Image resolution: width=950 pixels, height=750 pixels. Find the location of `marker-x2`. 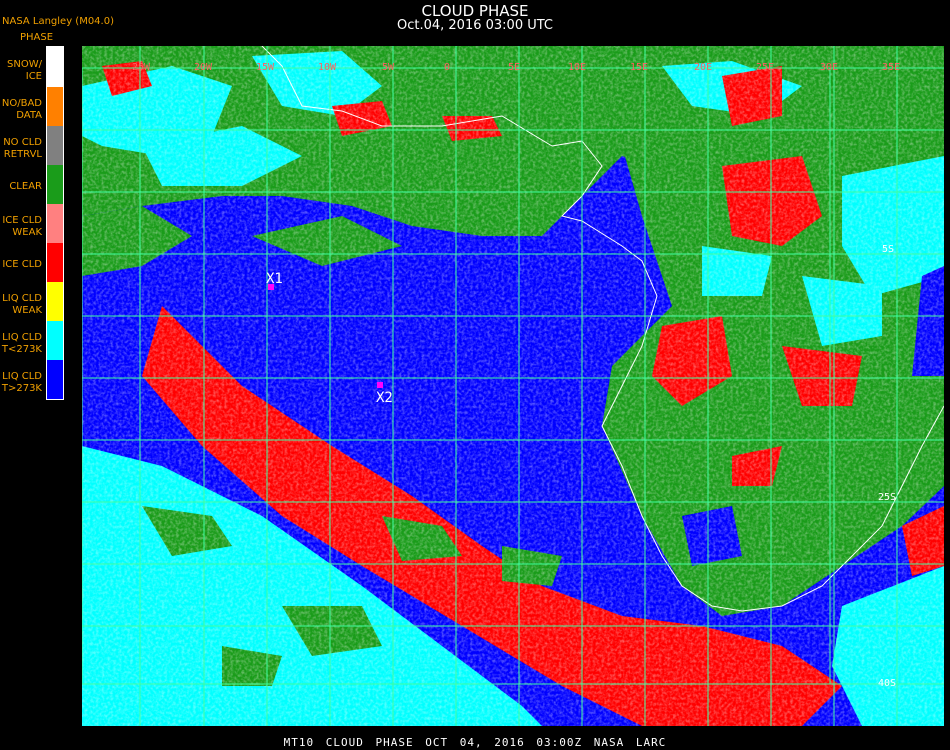

marker-x2 is located at coordinates (380, 385).